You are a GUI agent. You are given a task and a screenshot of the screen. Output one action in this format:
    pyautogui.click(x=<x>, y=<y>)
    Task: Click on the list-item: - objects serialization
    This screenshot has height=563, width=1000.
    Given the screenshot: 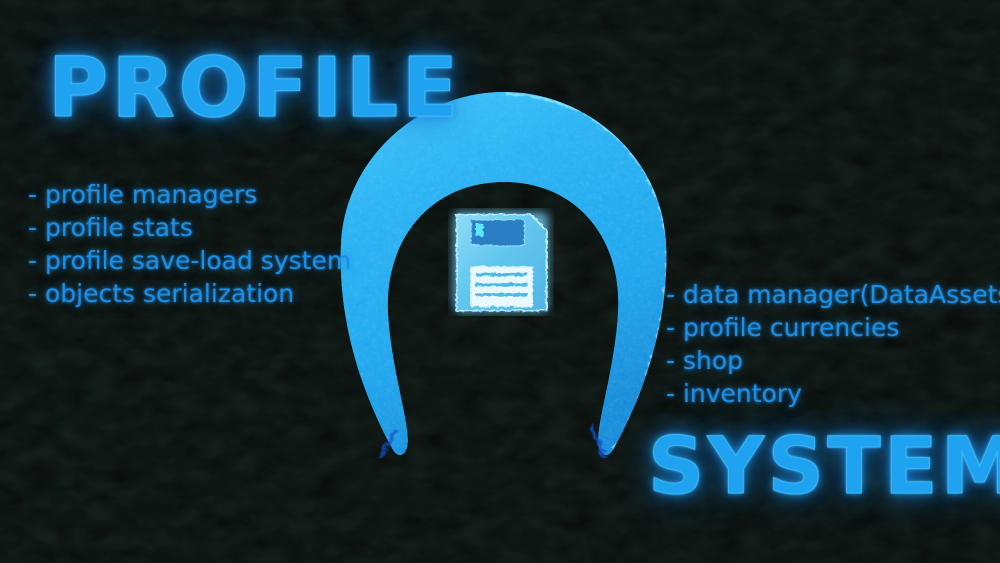 What is the action you would take?
    pyautogui.click(x=161, y=293)
    